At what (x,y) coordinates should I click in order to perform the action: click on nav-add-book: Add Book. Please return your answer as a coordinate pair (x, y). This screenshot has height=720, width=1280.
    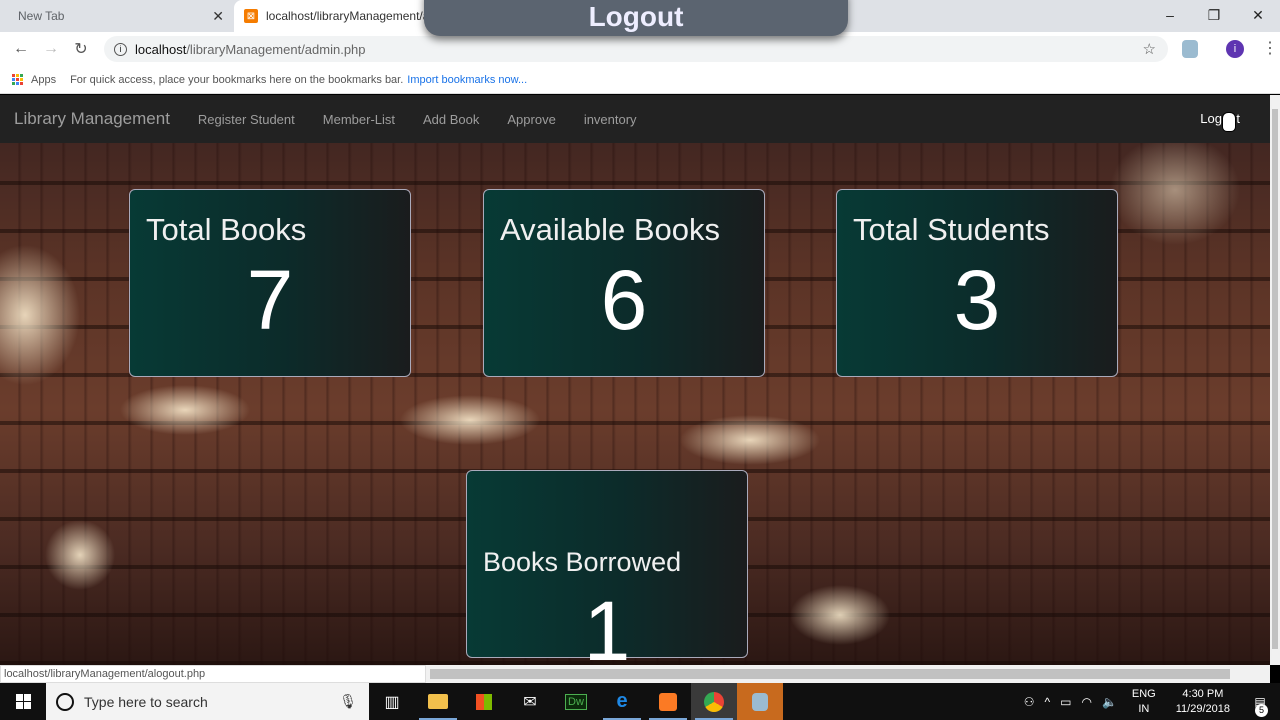
    Looking at the image, I should click on (451, 119).